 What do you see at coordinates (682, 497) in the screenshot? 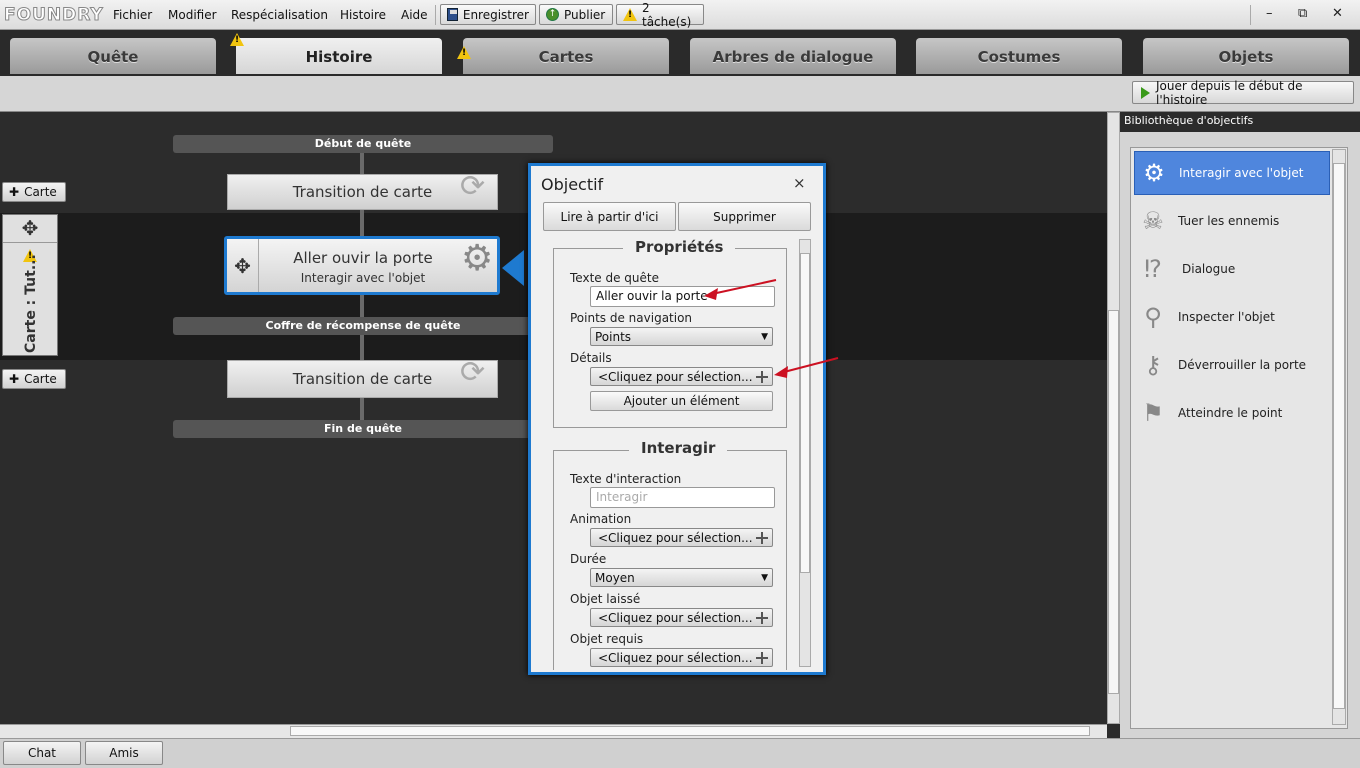
I see `interaction-text-input: Interagir` at bounding box center [682, 497].